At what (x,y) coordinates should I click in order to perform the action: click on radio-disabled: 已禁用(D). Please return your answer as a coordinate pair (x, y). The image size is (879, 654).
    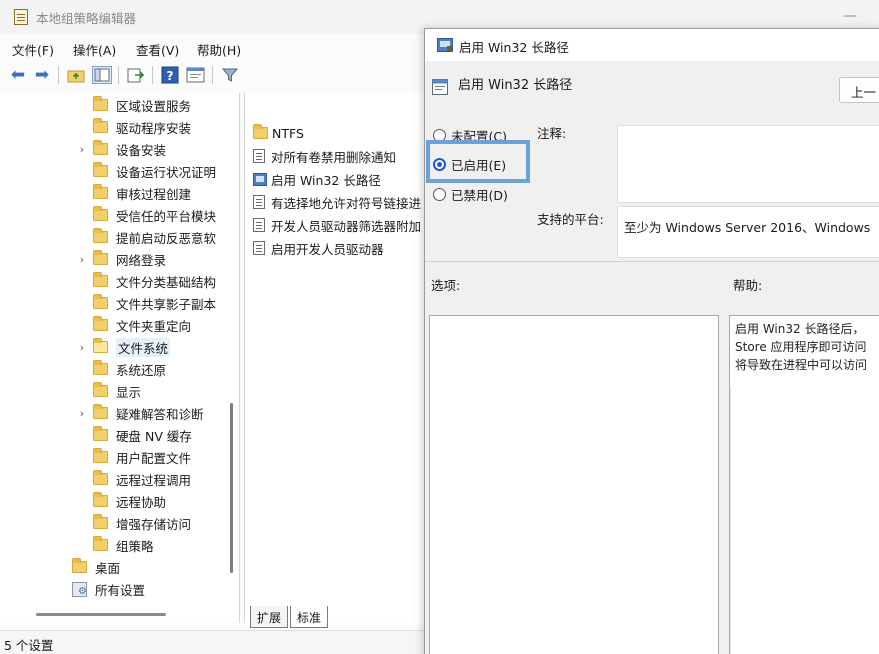
    Looking at the image, I should click on (470, 194).